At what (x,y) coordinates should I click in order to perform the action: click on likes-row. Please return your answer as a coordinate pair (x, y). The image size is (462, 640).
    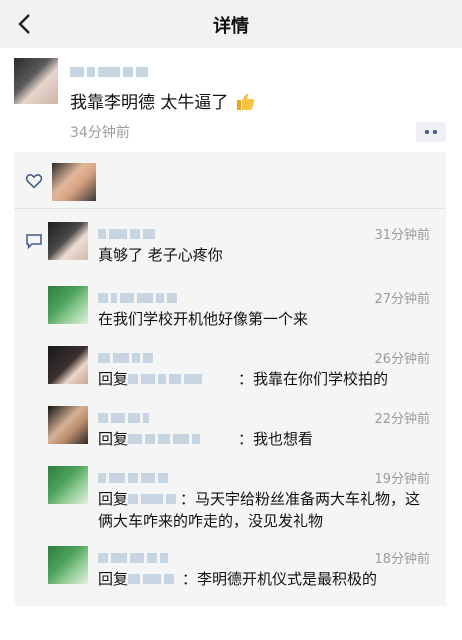
    Looking at the image, I should click on (230, 180).